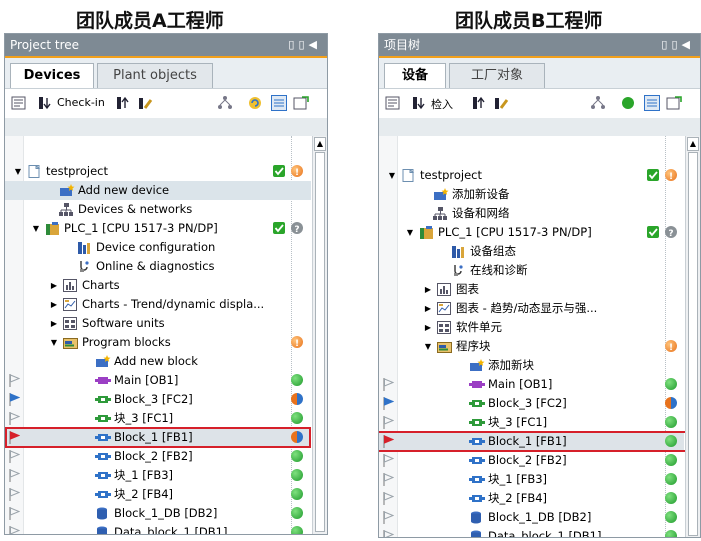 The width and height of the screenshot is (701, 541). I want to click on tree-row: Devices & networks, so click(158, 209).